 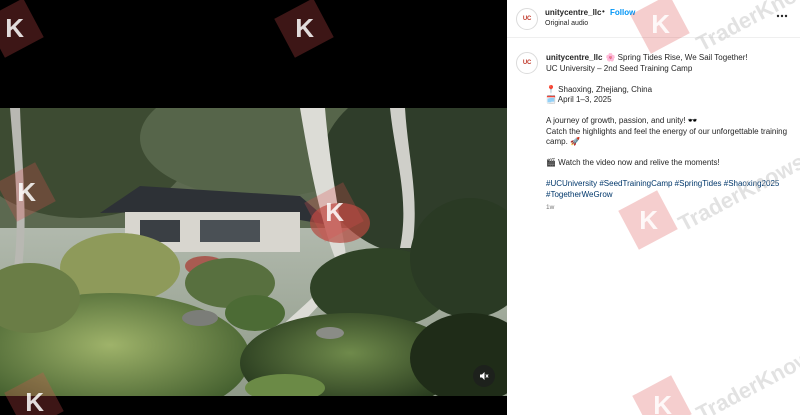 I want to click on avatar: UC, so click(x=527, y=19).